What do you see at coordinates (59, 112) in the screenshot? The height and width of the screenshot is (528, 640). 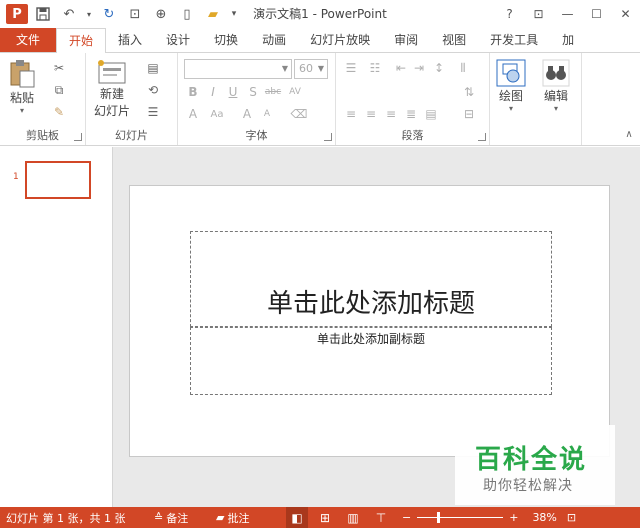 I see `format-painter-icon: ✎` at bounding box center [59, 112].